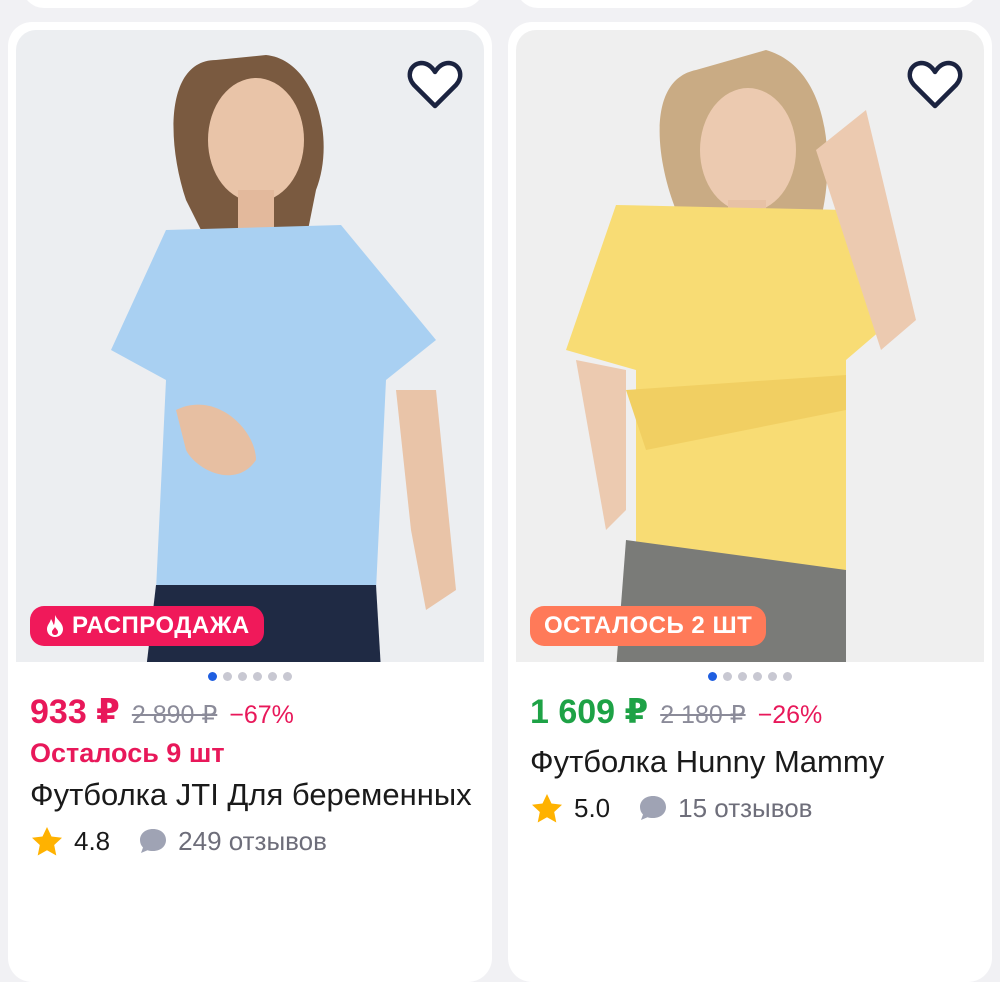 This screenshot has width=1000, height=982. I want to click on current-price: 1 609 ₽, so click(589, 712).